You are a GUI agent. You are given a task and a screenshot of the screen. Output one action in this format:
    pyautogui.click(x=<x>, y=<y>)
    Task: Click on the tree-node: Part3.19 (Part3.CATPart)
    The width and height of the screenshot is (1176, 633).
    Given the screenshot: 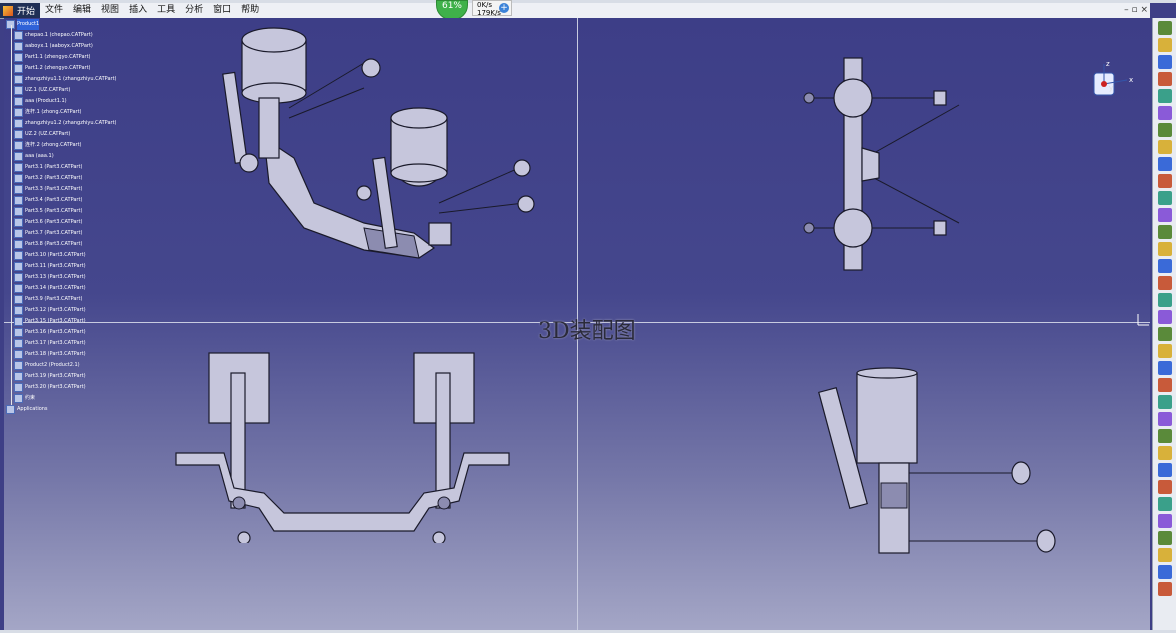 What is the action you would take?
    pyautogui.click(x=66, y=376)
    